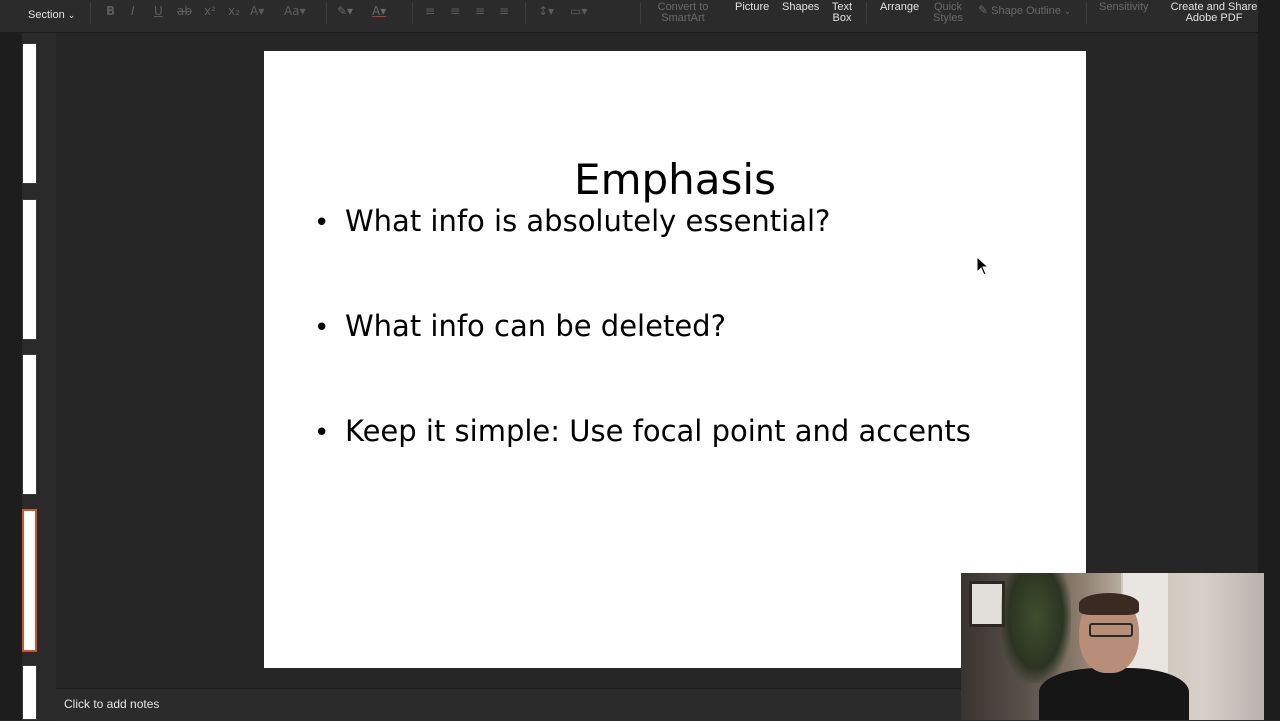  I want to click on adobe-label-line2: Adobe PDF, so click(1214, 18).